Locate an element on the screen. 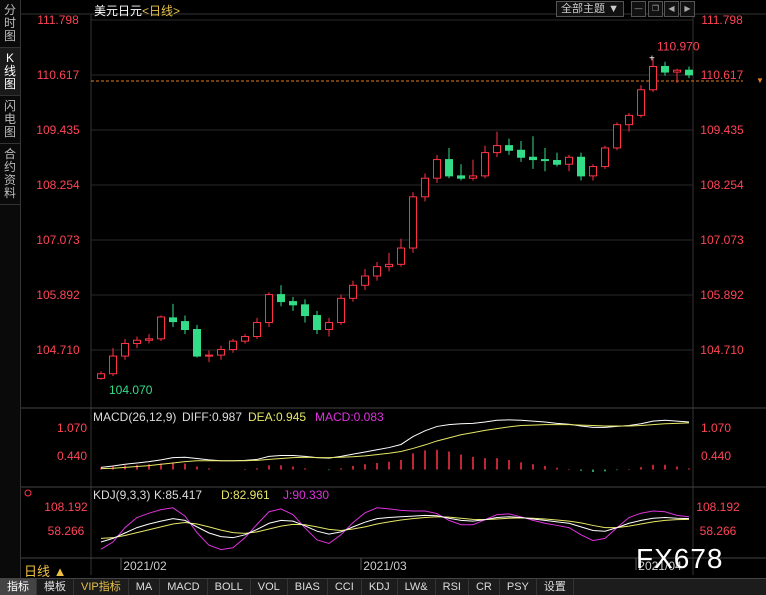 The height and width of the screenshot is (595, 766). tab-ma-3: MA is located at coordinates (145, 587).